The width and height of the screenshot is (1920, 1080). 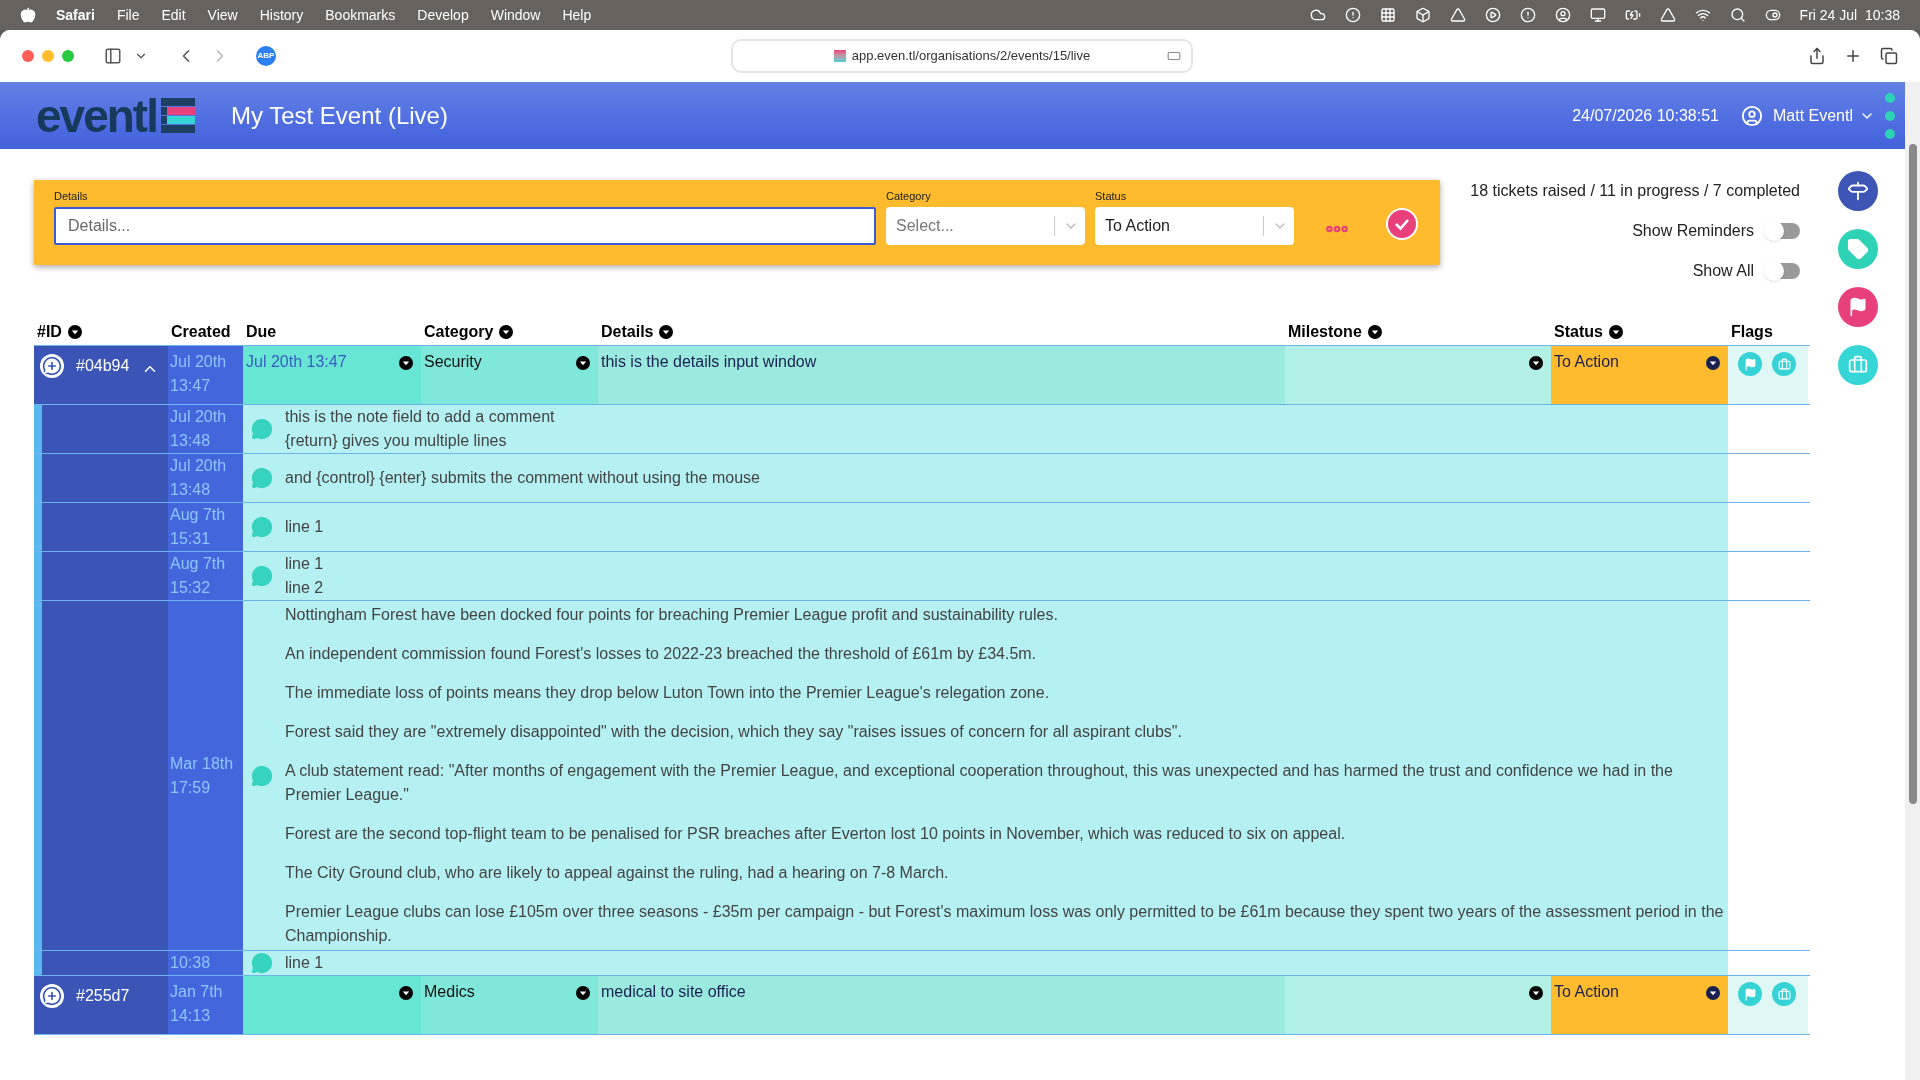 I want to click on column-header: Due, so click(x=261, y=332).